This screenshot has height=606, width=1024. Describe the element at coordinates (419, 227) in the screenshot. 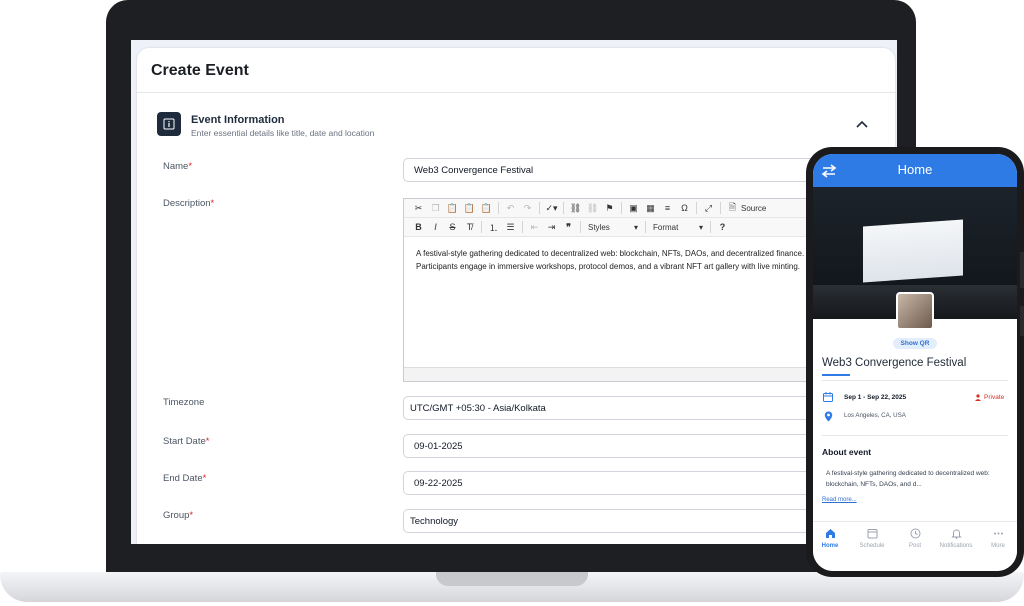

I see `bold-icon: B` at that location.